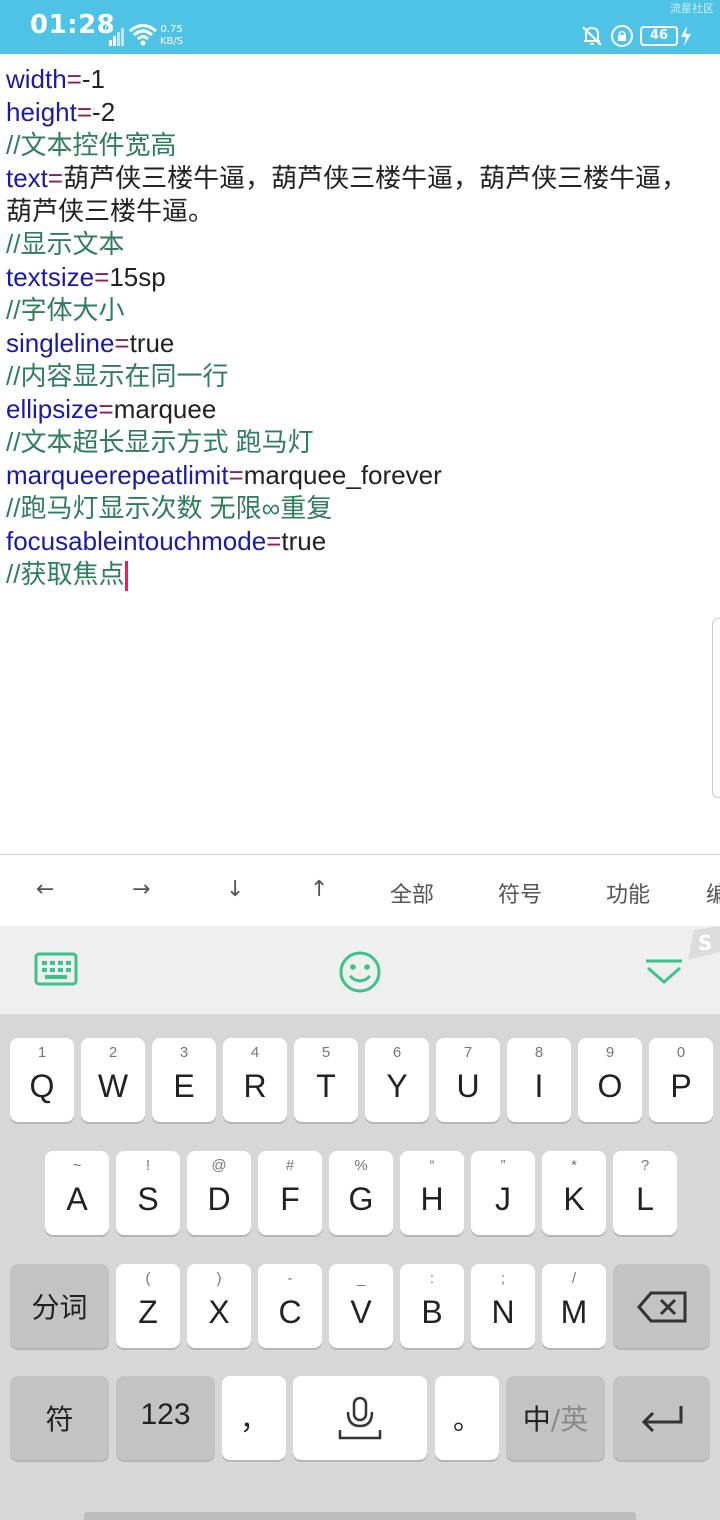 The width and height of the screenshot is (720, 1520). Describe the element at coordinates (184, 1052) in the screenshot. I see `key-secondary-label: 3` at that location.